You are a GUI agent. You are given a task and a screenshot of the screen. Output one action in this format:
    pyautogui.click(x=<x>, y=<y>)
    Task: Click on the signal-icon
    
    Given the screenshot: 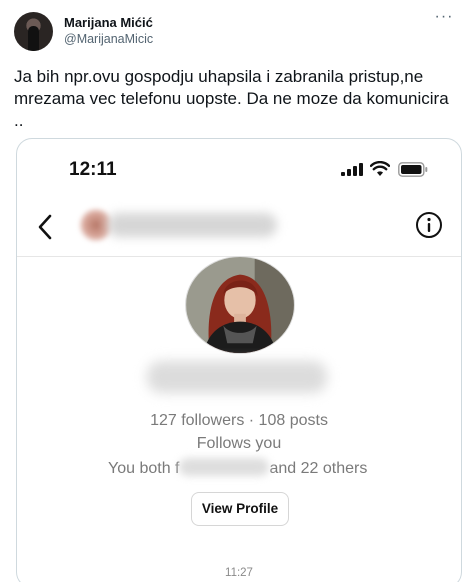 What is the action you would take?
    pyautogui.click(x=352, y=169)
    